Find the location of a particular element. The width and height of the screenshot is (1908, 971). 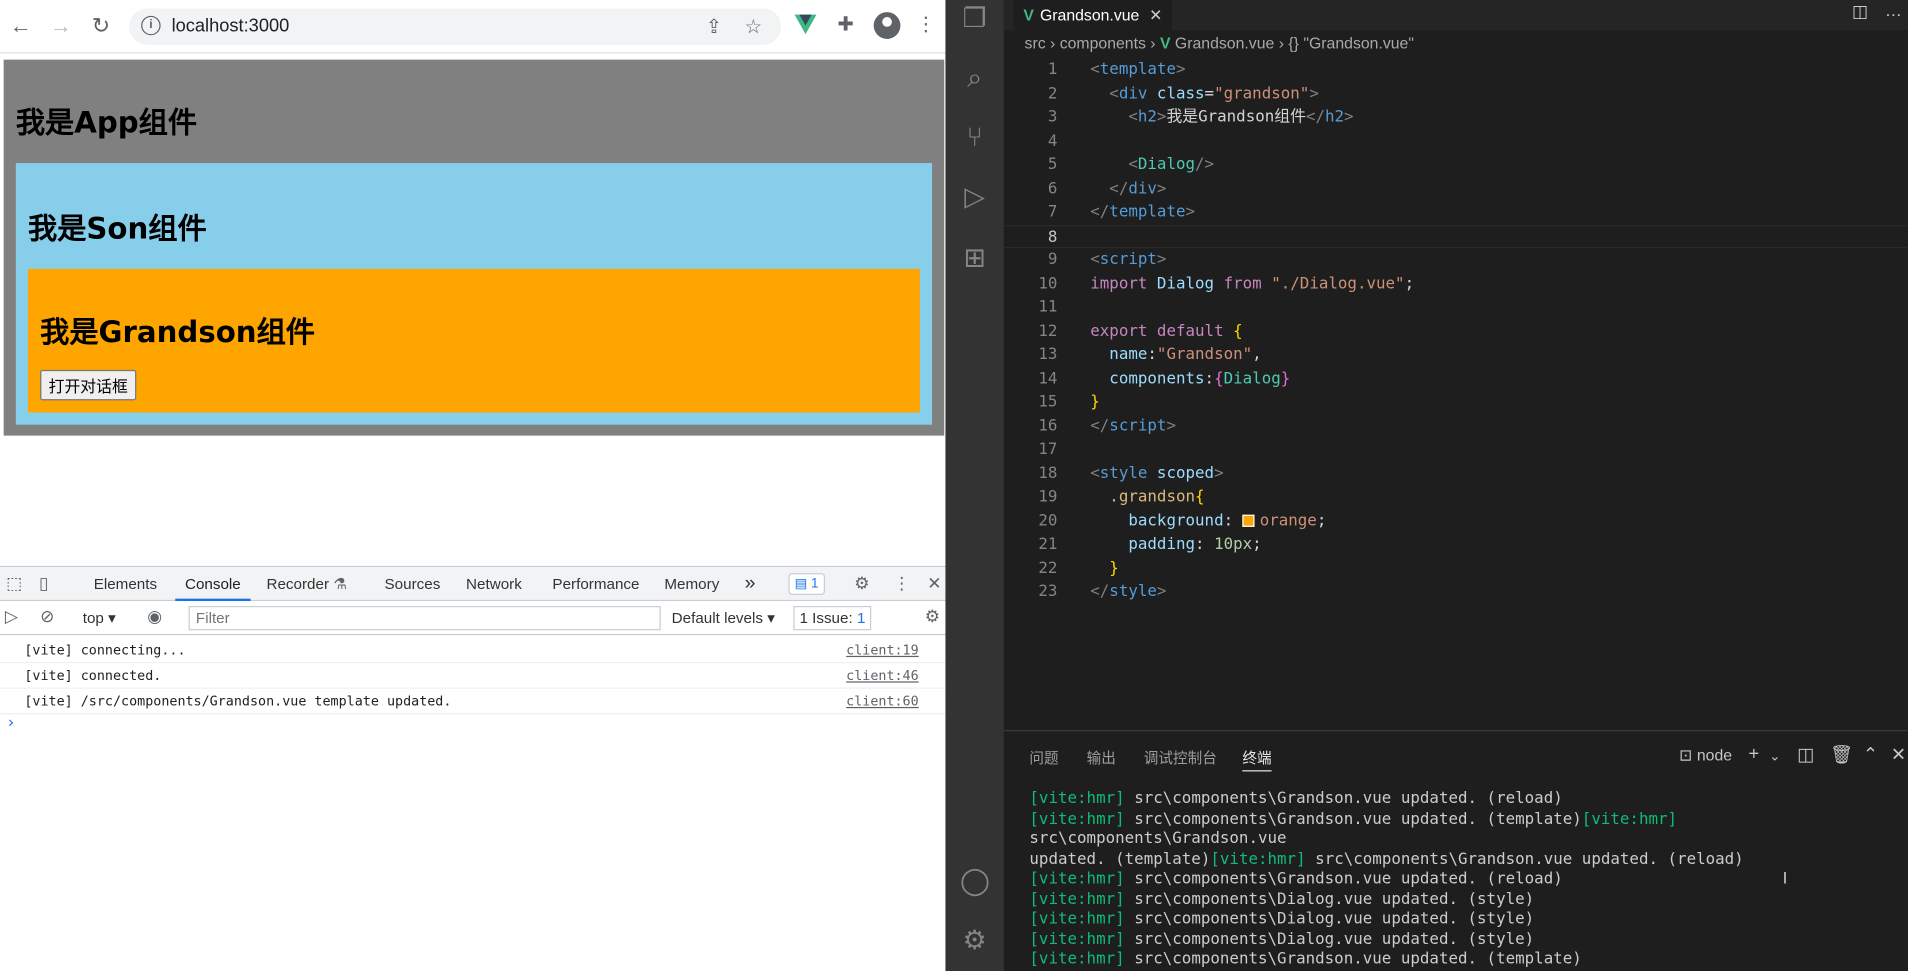

color-swatch-icon is located at coordinates (1248, 520).